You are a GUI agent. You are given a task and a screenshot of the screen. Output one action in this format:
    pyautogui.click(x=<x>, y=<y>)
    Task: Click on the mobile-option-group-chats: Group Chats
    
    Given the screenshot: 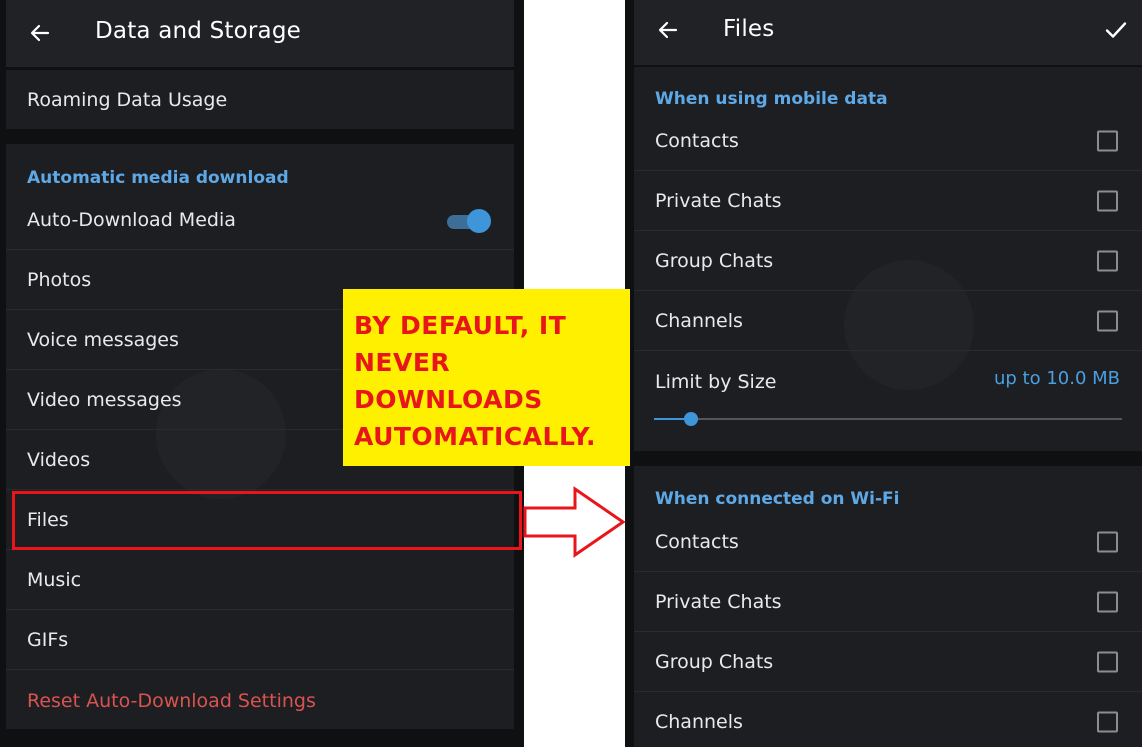 What is the action you would take?
    pyautogui.click(x=888, y=261)
    